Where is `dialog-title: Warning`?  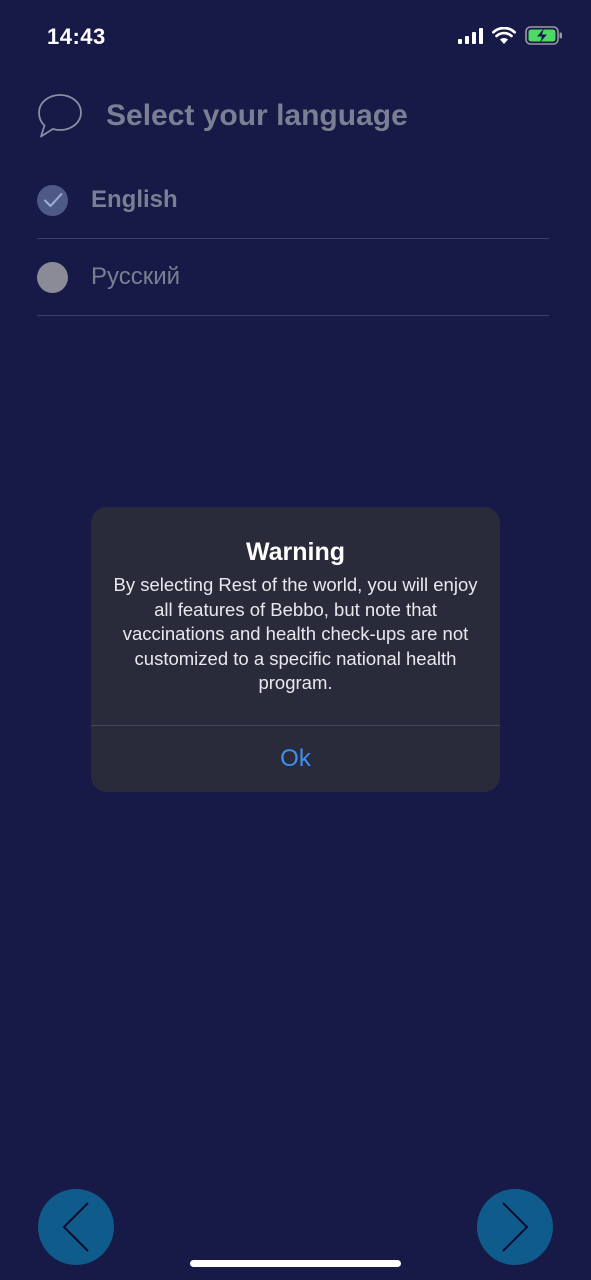
dialog-title: Warning is located at coordinates (295, 552).